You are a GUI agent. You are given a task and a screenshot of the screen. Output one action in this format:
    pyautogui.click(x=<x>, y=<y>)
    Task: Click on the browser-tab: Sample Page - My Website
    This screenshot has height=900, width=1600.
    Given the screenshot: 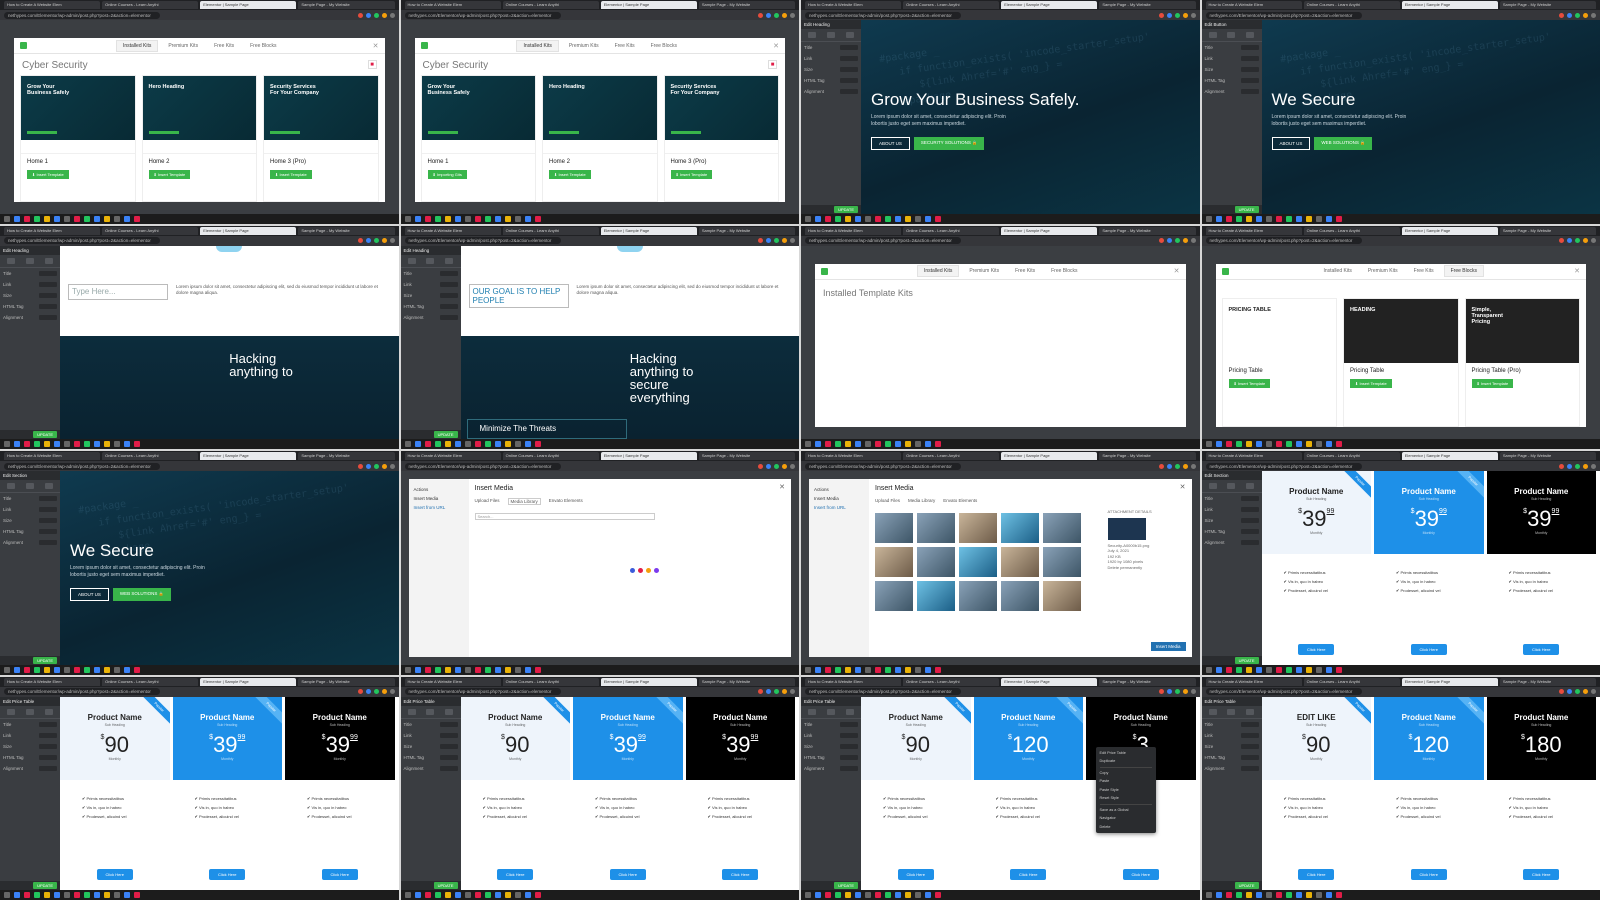 What is the action you would take?
    pyautogui.click(x=346, y=456)
    